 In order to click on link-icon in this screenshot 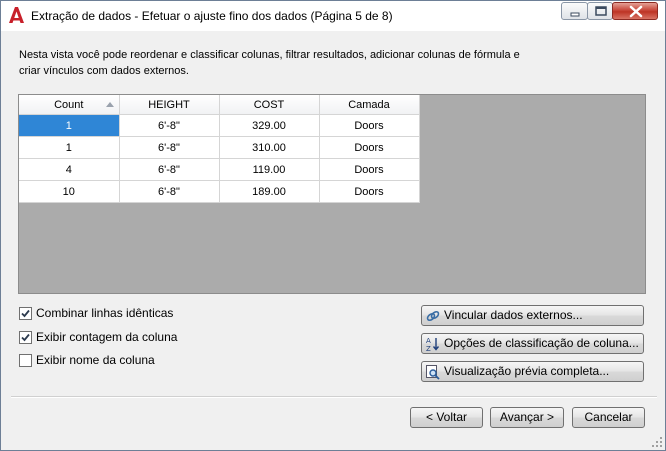, I will do `click(433, 316)`.